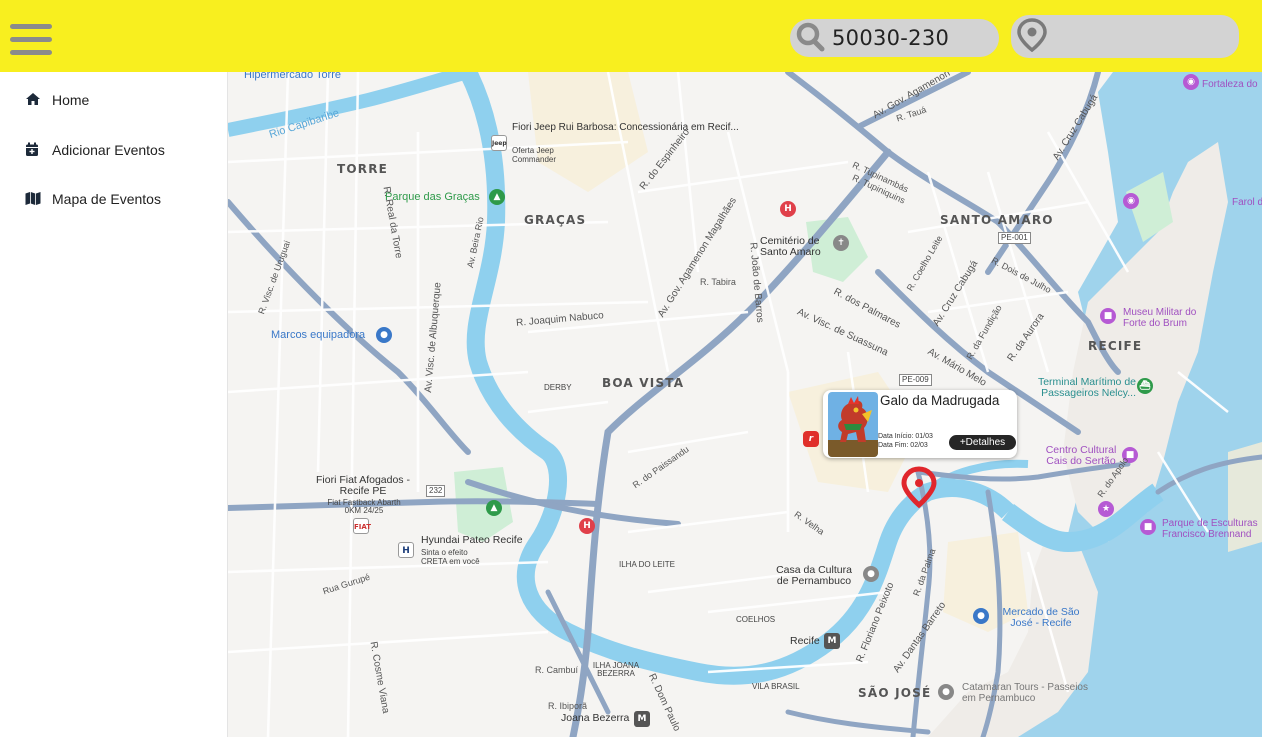 This screenshot has width=1262, height=737. I want to click on street-ibipora: R. Ibiporã, so click(568, 706).